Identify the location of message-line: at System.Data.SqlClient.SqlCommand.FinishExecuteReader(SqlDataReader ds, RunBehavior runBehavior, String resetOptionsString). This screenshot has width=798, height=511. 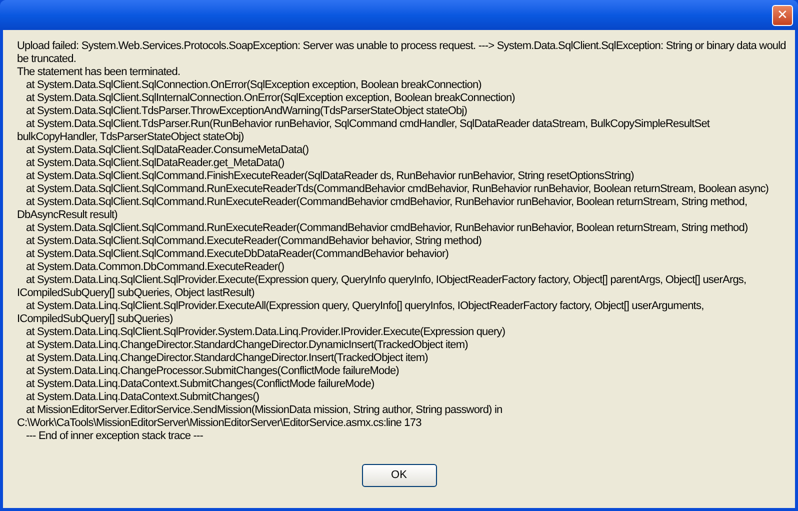
(330, 176).